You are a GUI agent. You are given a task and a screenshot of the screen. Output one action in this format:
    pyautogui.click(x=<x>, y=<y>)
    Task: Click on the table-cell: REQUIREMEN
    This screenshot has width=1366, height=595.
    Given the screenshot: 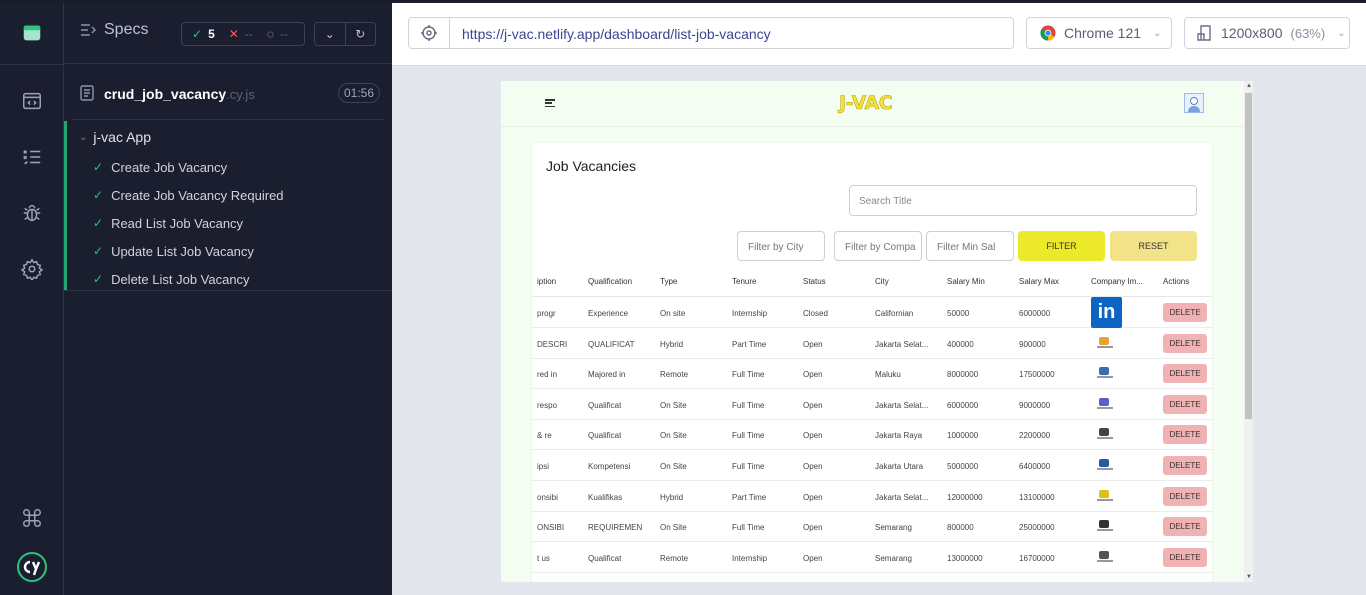 What is the action you would take?
    pyautogui.click(x=615, y=528)
    